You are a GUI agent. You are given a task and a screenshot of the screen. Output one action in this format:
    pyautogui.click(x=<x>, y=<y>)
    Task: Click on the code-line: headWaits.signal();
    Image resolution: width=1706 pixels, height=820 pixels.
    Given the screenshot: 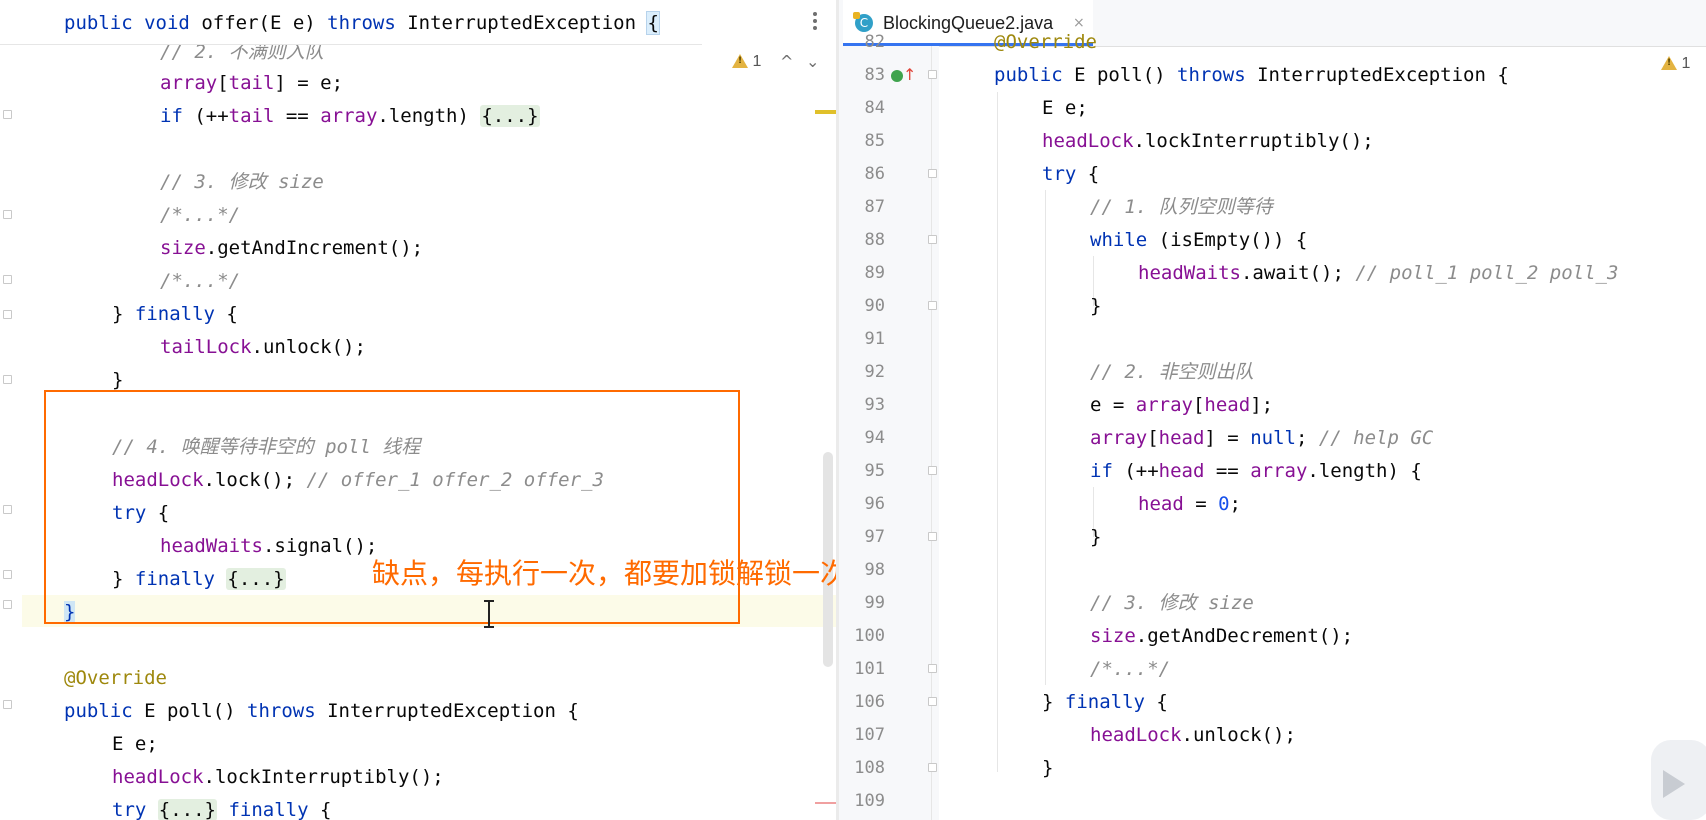 What is the action you would take?
    pyautogui.click(x=268, y=546)
    